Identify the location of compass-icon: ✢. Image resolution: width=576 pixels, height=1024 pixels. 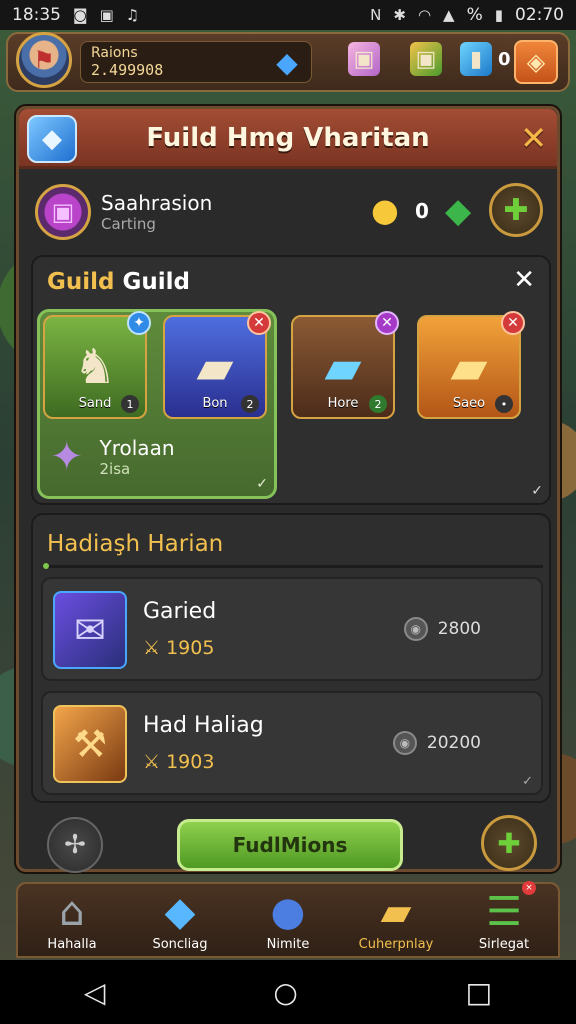
(75, 845).